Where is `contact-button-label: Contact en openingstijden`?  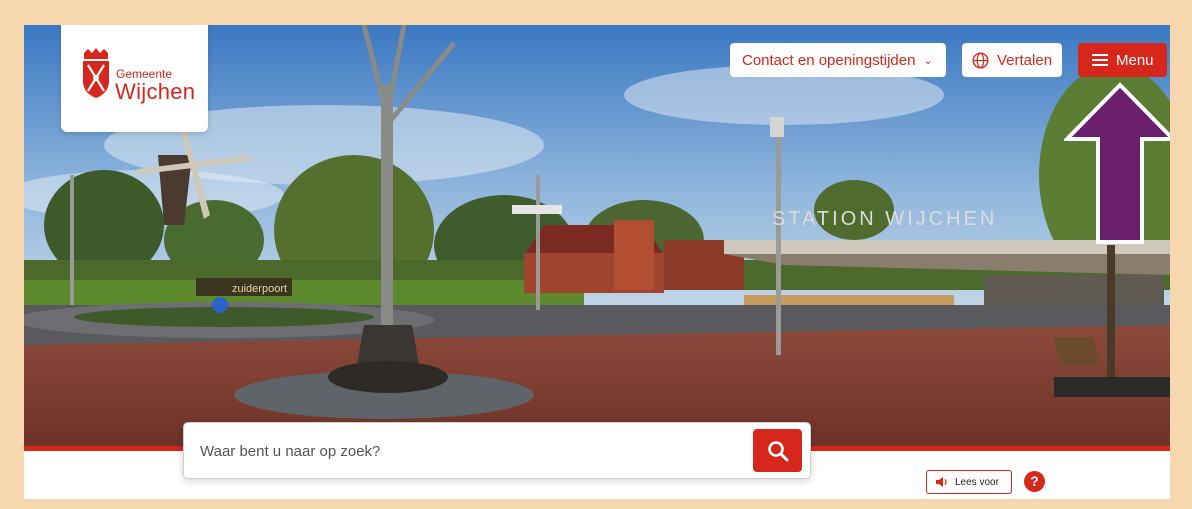
contact-button-label: Contact en openingstijden is located at coordinates (829, 60).